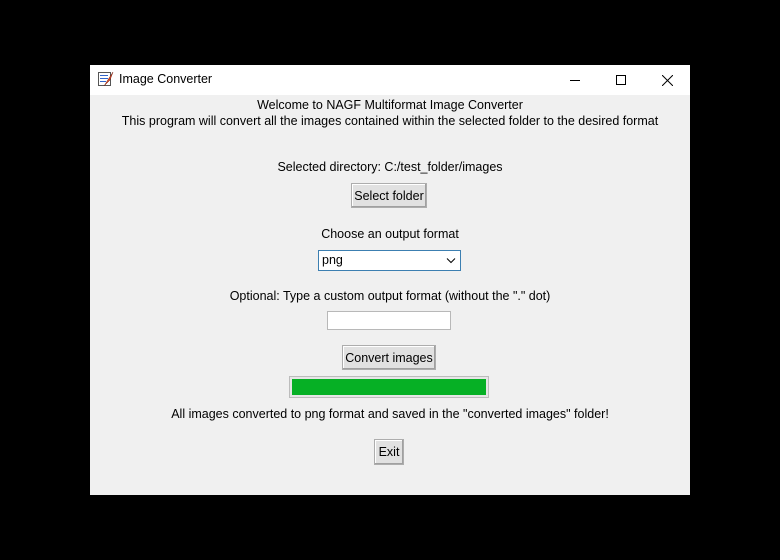 The image size is (780, 560). I want to click on exit-button: Exit, so click(389, 452).